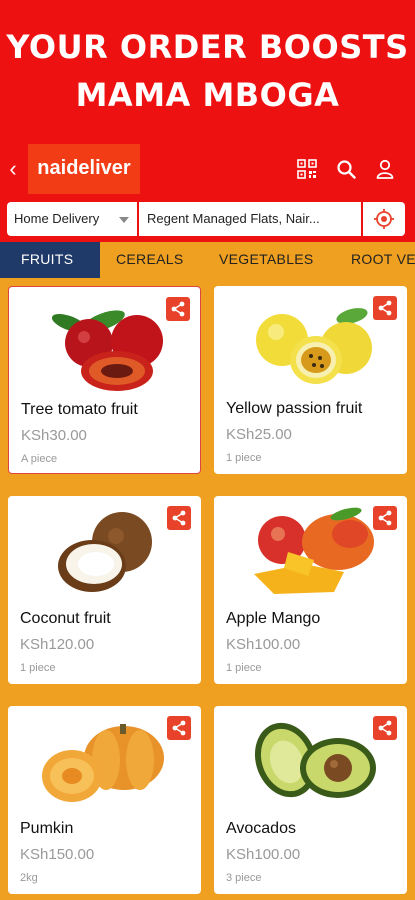 The width and height of the screenshot is (415, 900). Describe the element at coordinates (124, 220) in the screenshot. I see `chevron-down-icon` at that location.